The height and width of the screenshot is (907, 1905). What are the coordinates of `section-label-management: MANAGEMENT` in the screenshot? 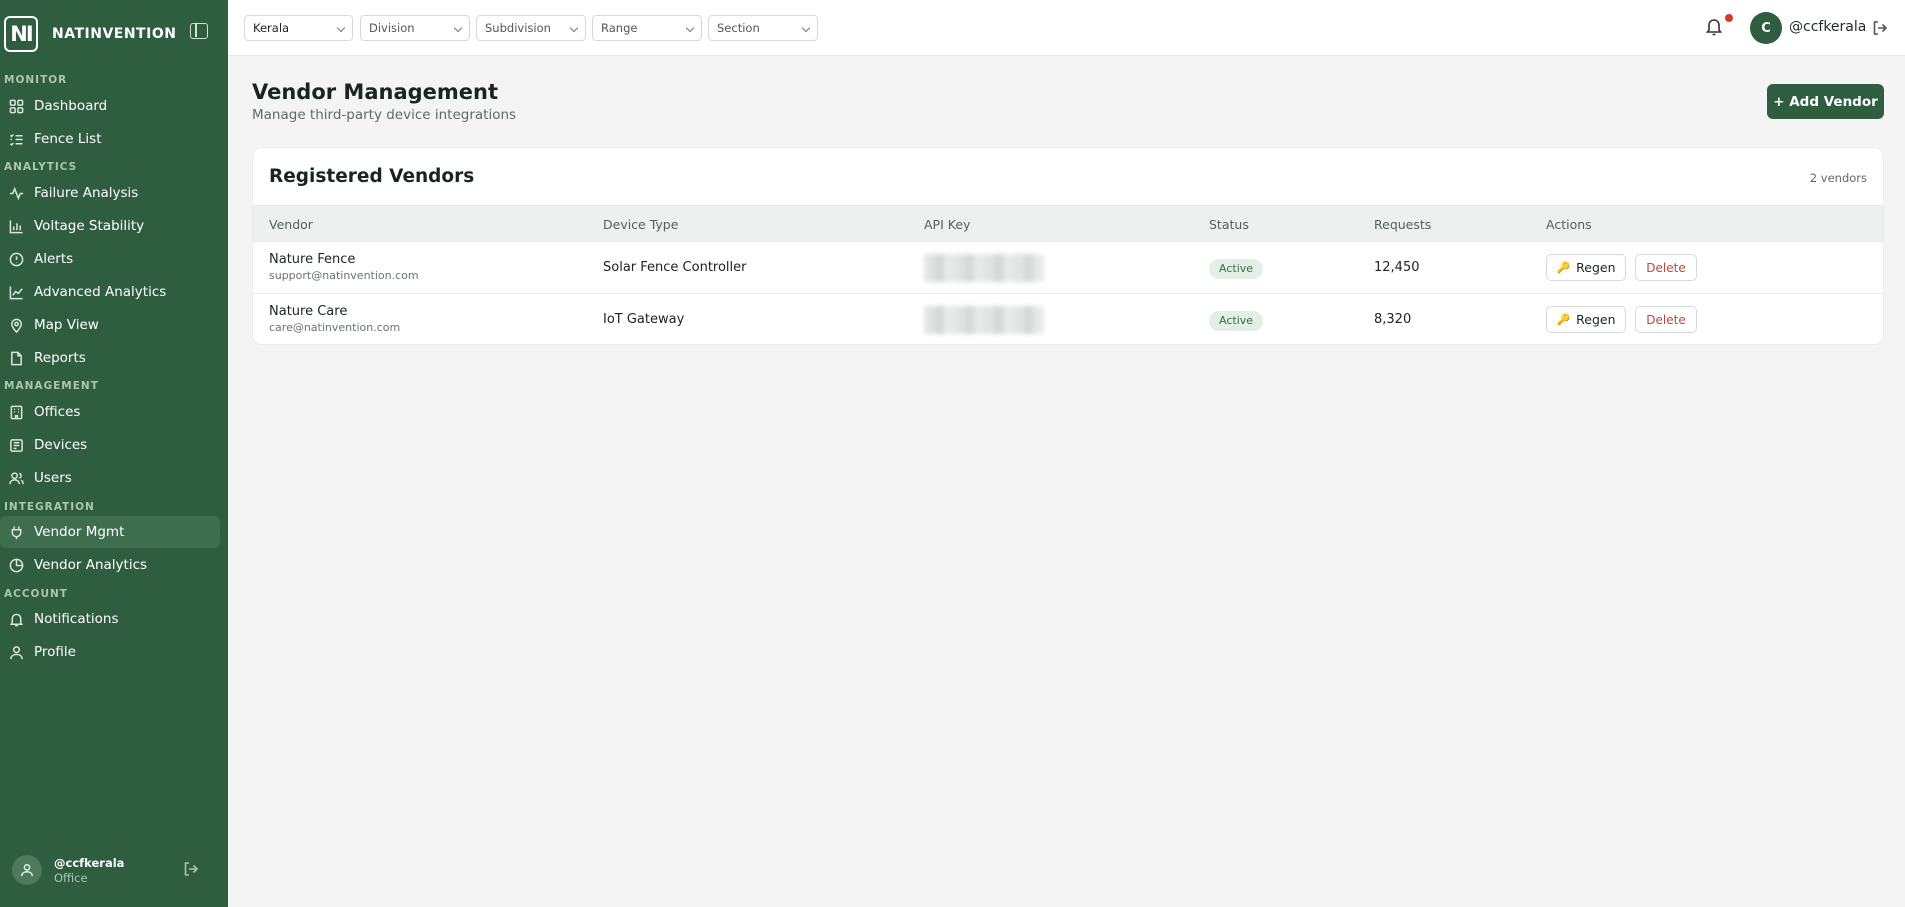 It's located at (51, 386).